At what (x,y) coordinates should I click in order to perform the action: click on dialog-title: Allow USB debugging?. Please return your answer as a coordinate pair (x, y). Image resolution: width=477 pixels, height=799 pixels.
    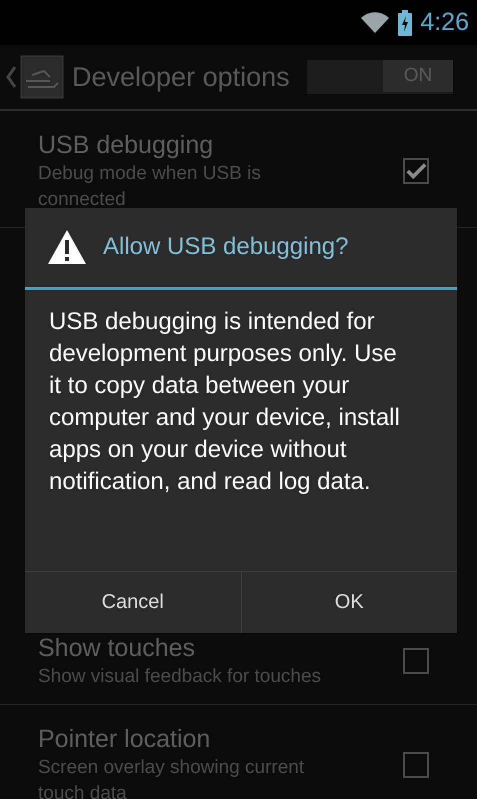
    Looking at the image, I should click on (225, 247).